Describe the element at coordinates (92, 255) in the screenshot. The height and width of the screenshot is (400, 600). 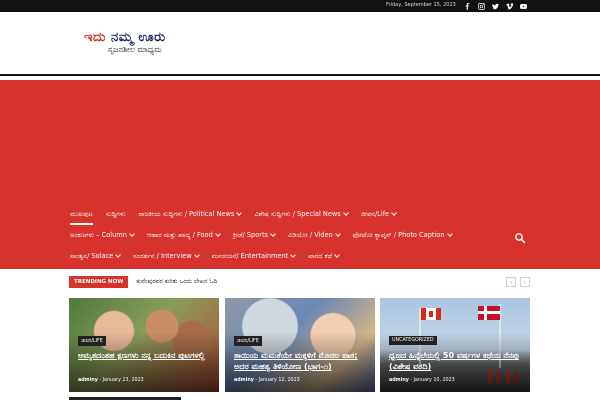
I see `nav-item-label: ಸಾಂತ್ವನ/ Solace` at that location.